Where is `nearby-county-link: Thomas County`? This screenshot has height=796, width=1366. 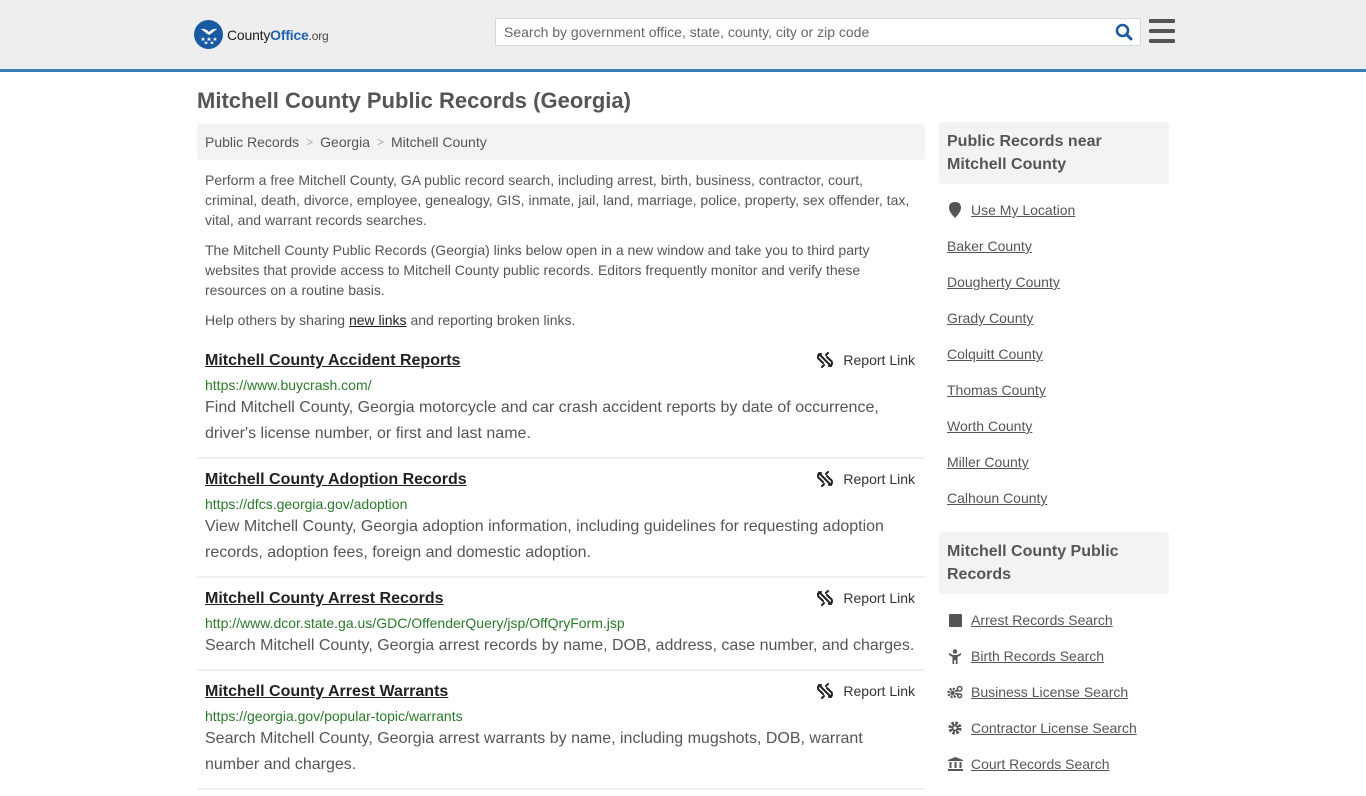 nearby-county-link: Thomas County is located at coordinates (996, 390).